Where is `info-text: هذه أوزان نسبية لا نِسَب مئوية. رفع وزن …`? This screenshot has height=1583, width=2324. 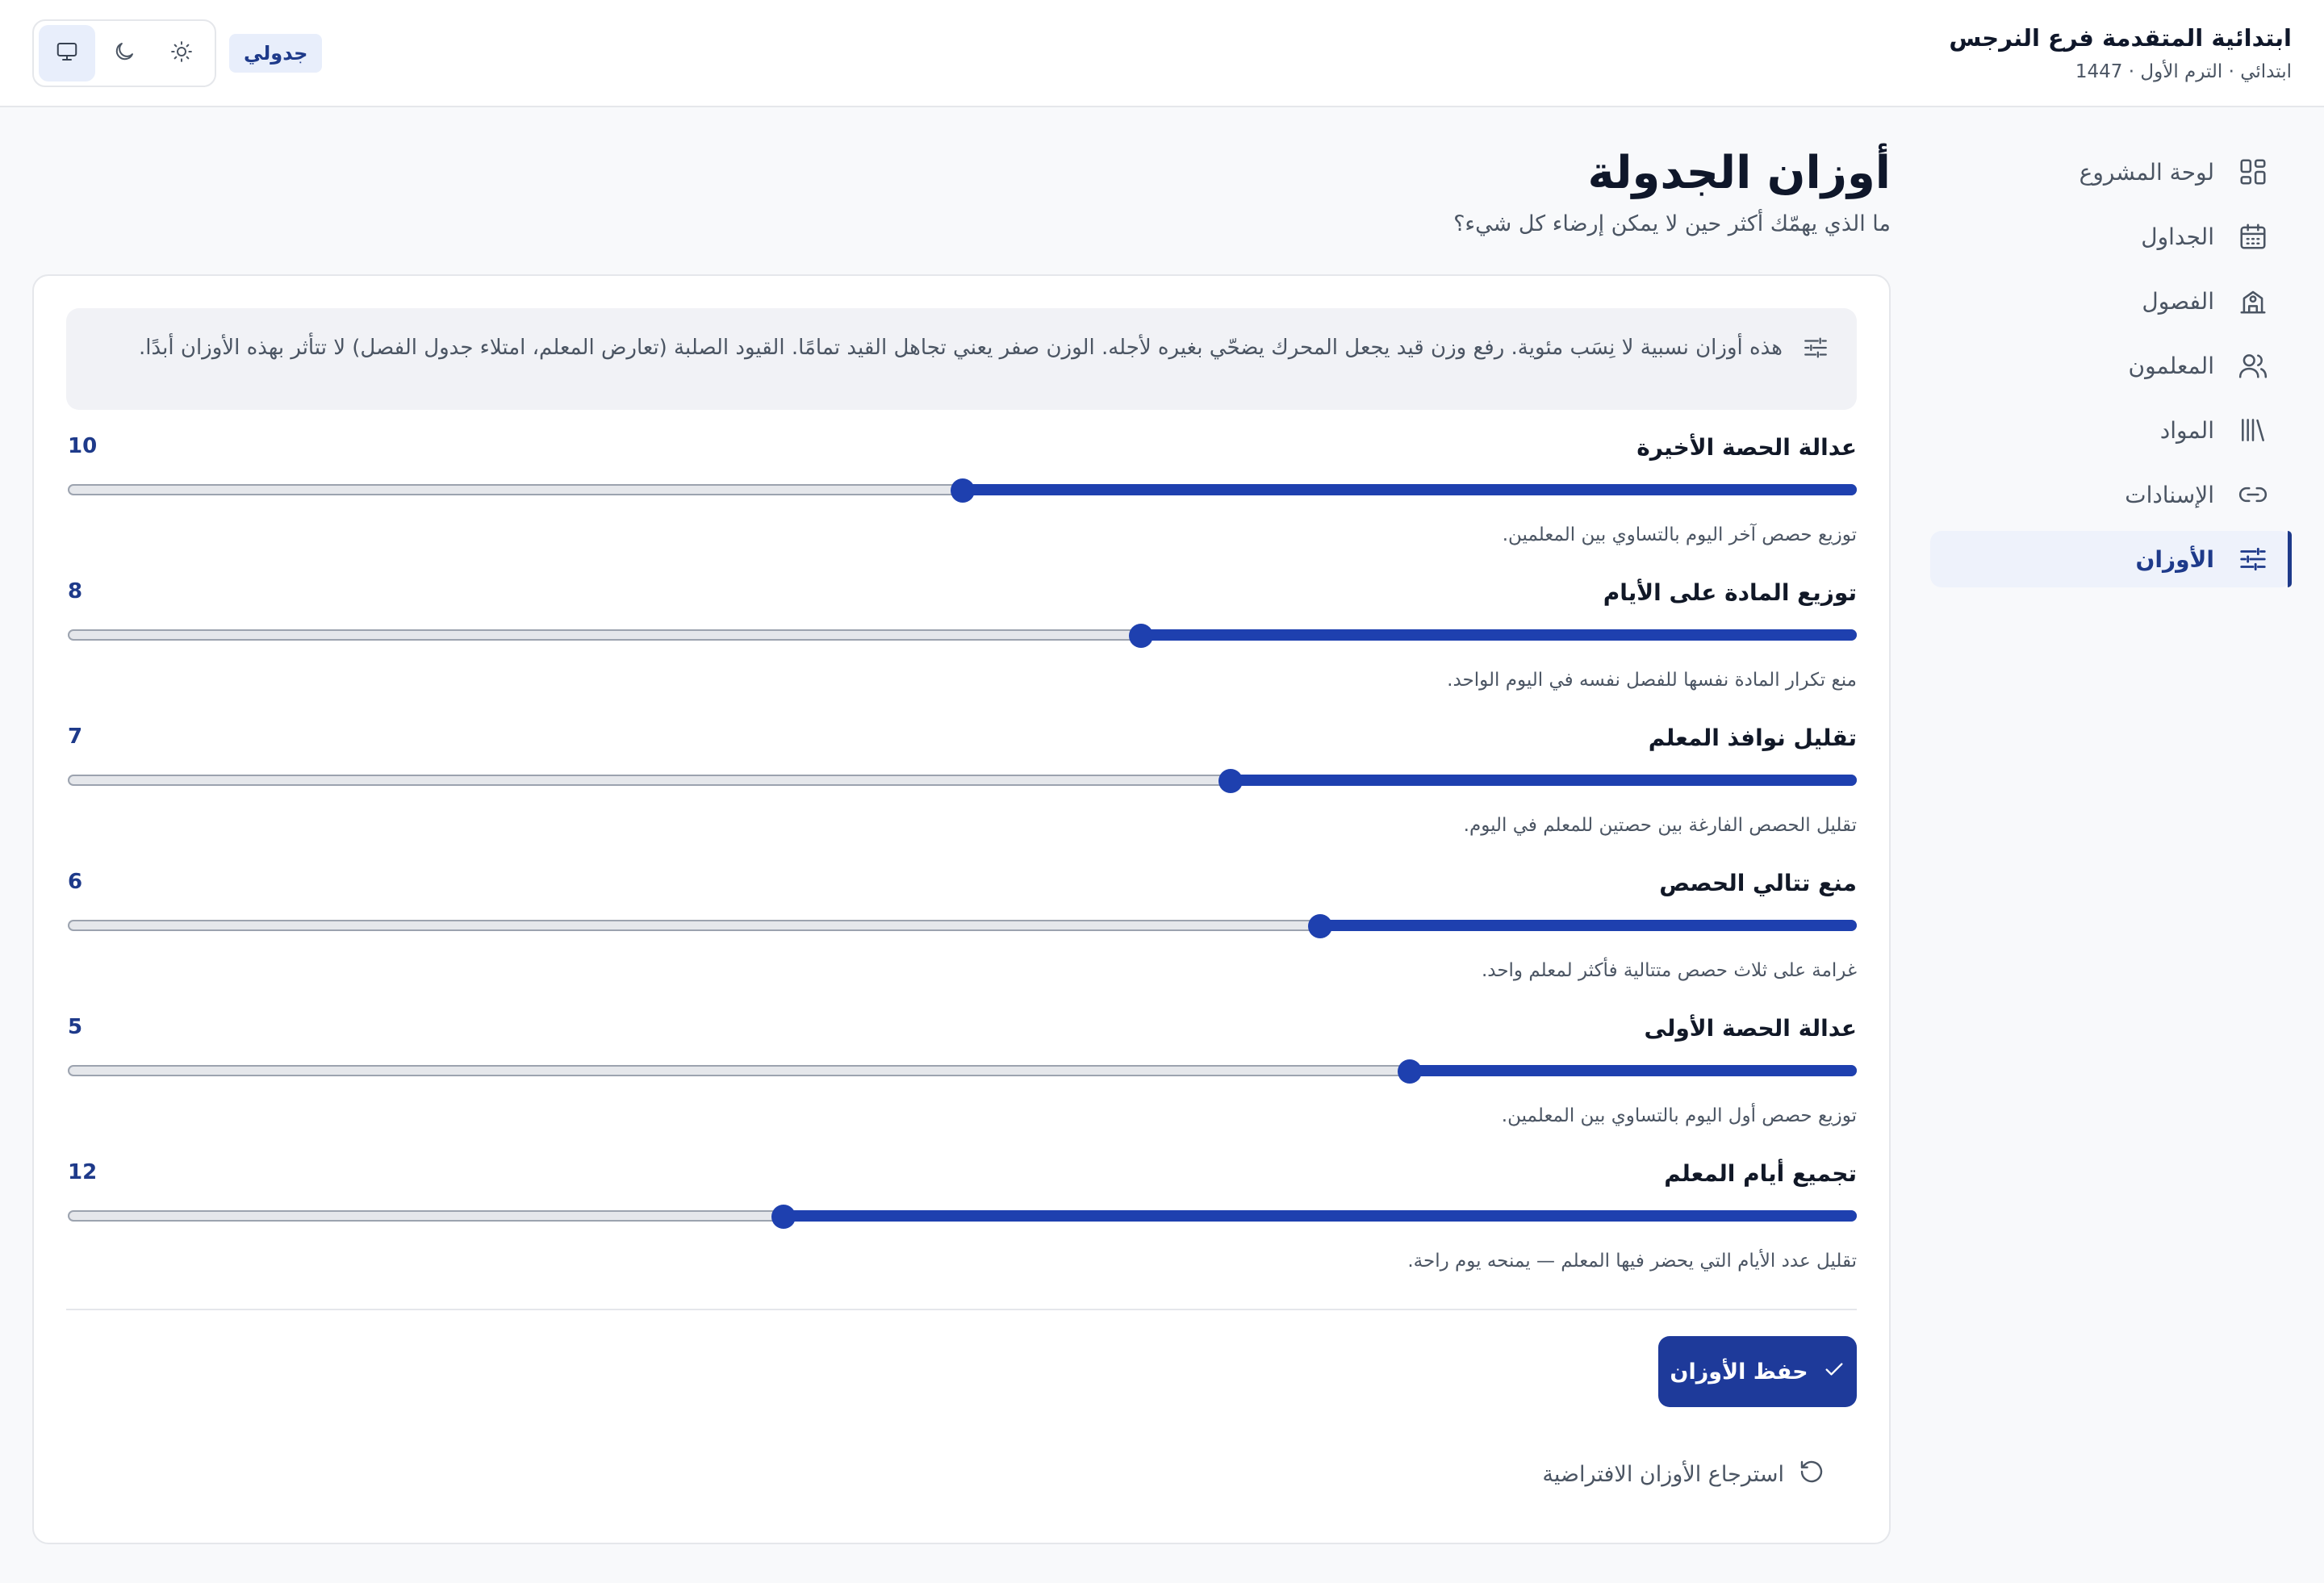
info-text: هذه أوزان نسبية لا نِسَب مئوية. رفع وزن … is located at coordinates (961, 348).